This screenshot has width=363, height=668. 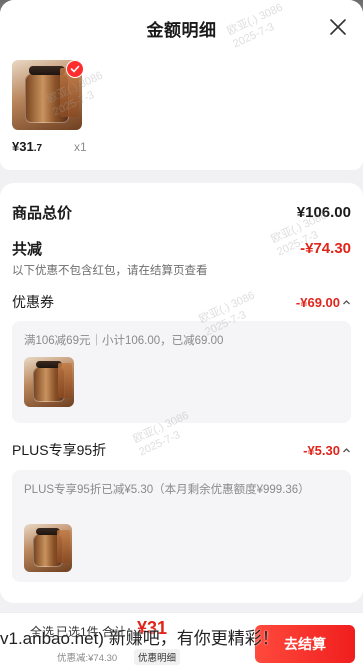 What do you see at coordinates (38, 148) in the screenshot?
I see `product-price-dec: .7` at bounding box center [38, 148].